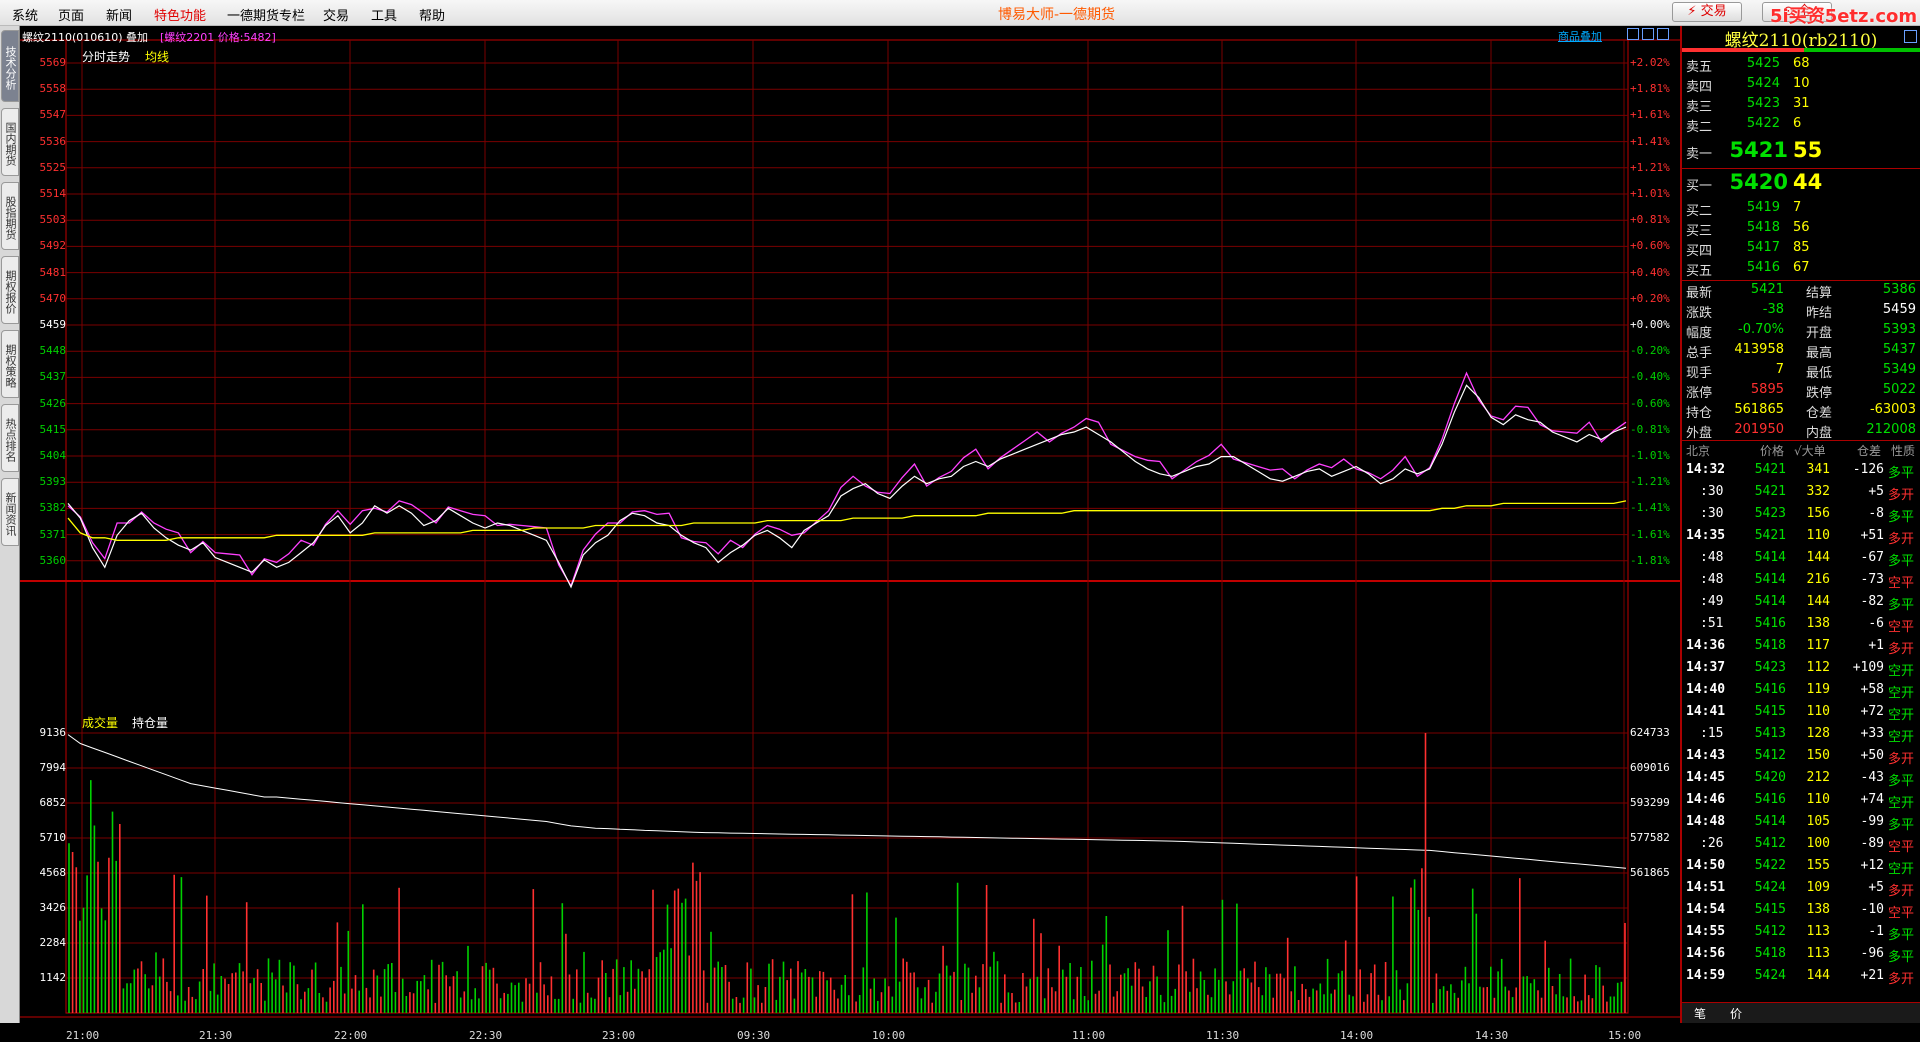 This screenshot has width=1920, height=1042. I want to click on overlay-label: 叠加, so click(137, 37).